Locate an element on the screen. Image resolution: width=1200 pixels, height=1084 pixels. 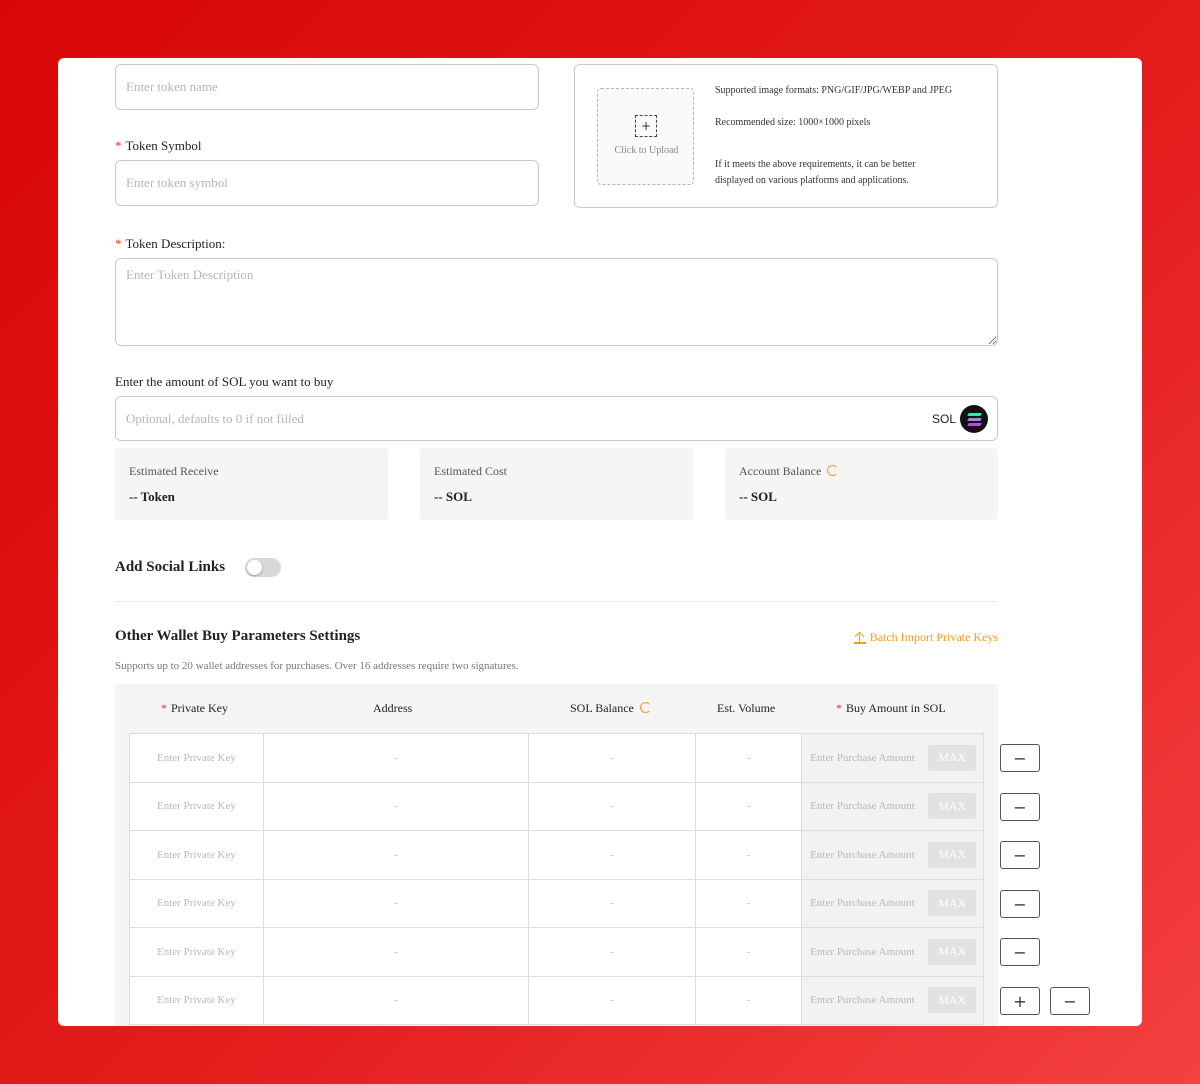
upload-label: Click to Upload is located at coordinates (646, 150).